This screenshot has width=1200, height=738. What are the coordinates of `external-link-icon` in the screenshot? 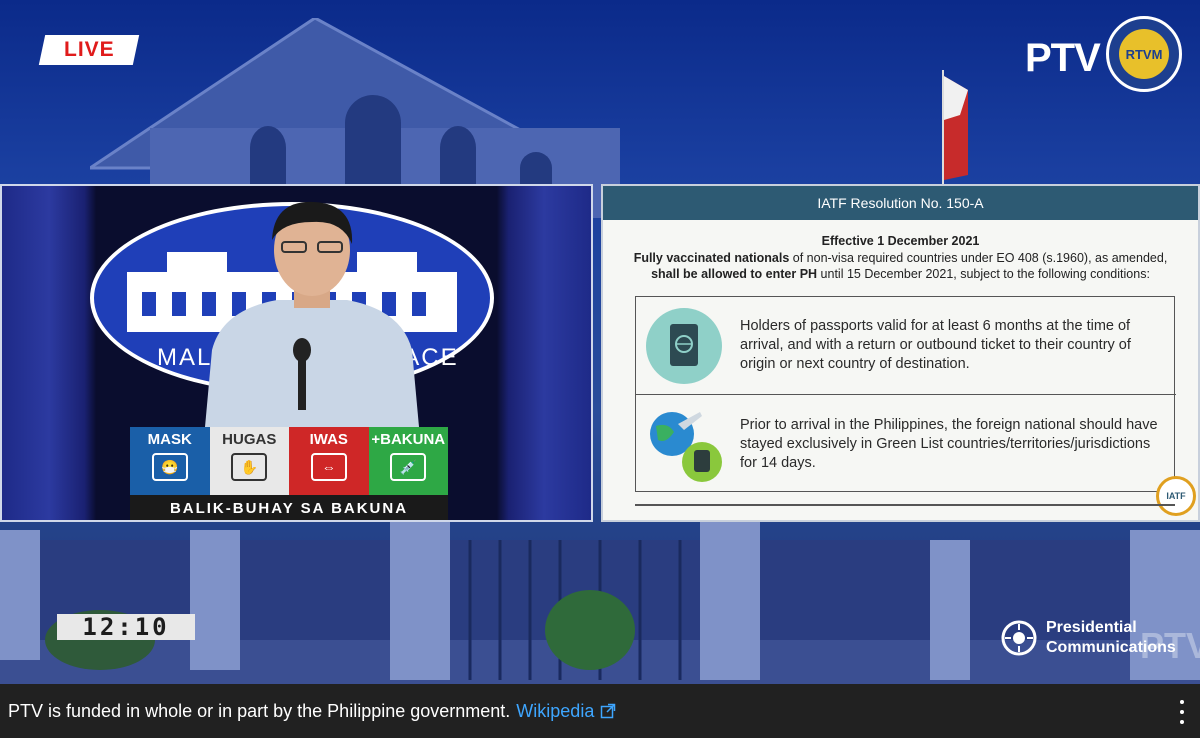 It's located at (608, 711).